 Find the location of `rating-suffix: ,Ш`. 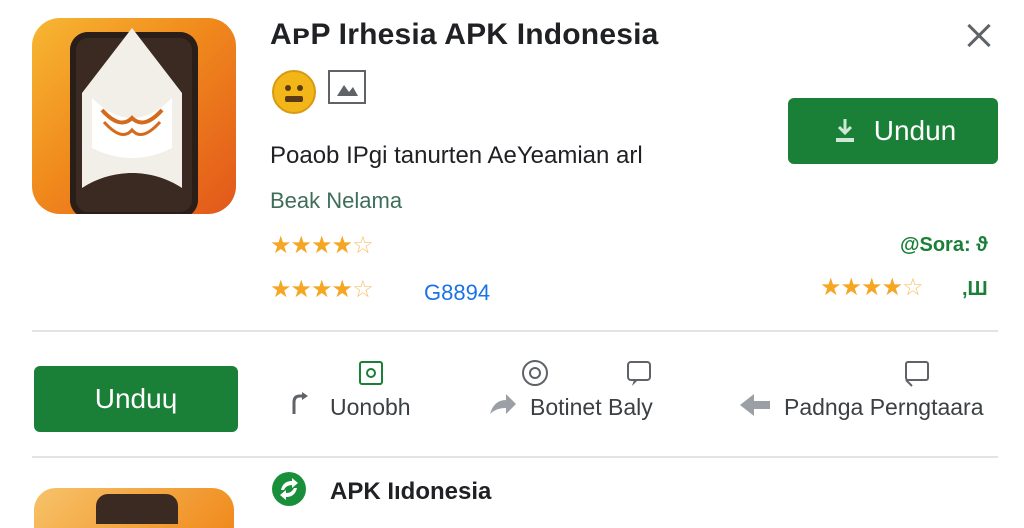

rating-suffix: ,Ш is located at coordinates (975, 289).